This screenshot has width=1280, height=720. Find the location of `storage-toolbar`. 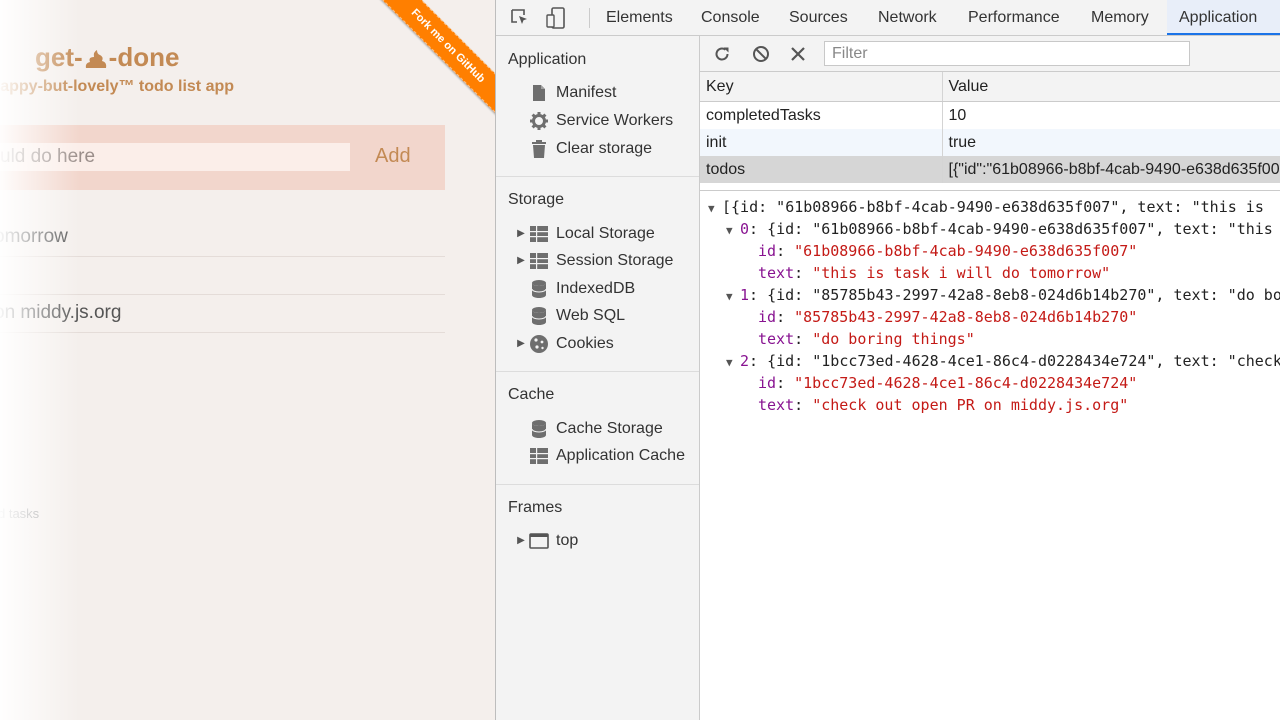

storage-toolbar is located at coordinates (990, 54).